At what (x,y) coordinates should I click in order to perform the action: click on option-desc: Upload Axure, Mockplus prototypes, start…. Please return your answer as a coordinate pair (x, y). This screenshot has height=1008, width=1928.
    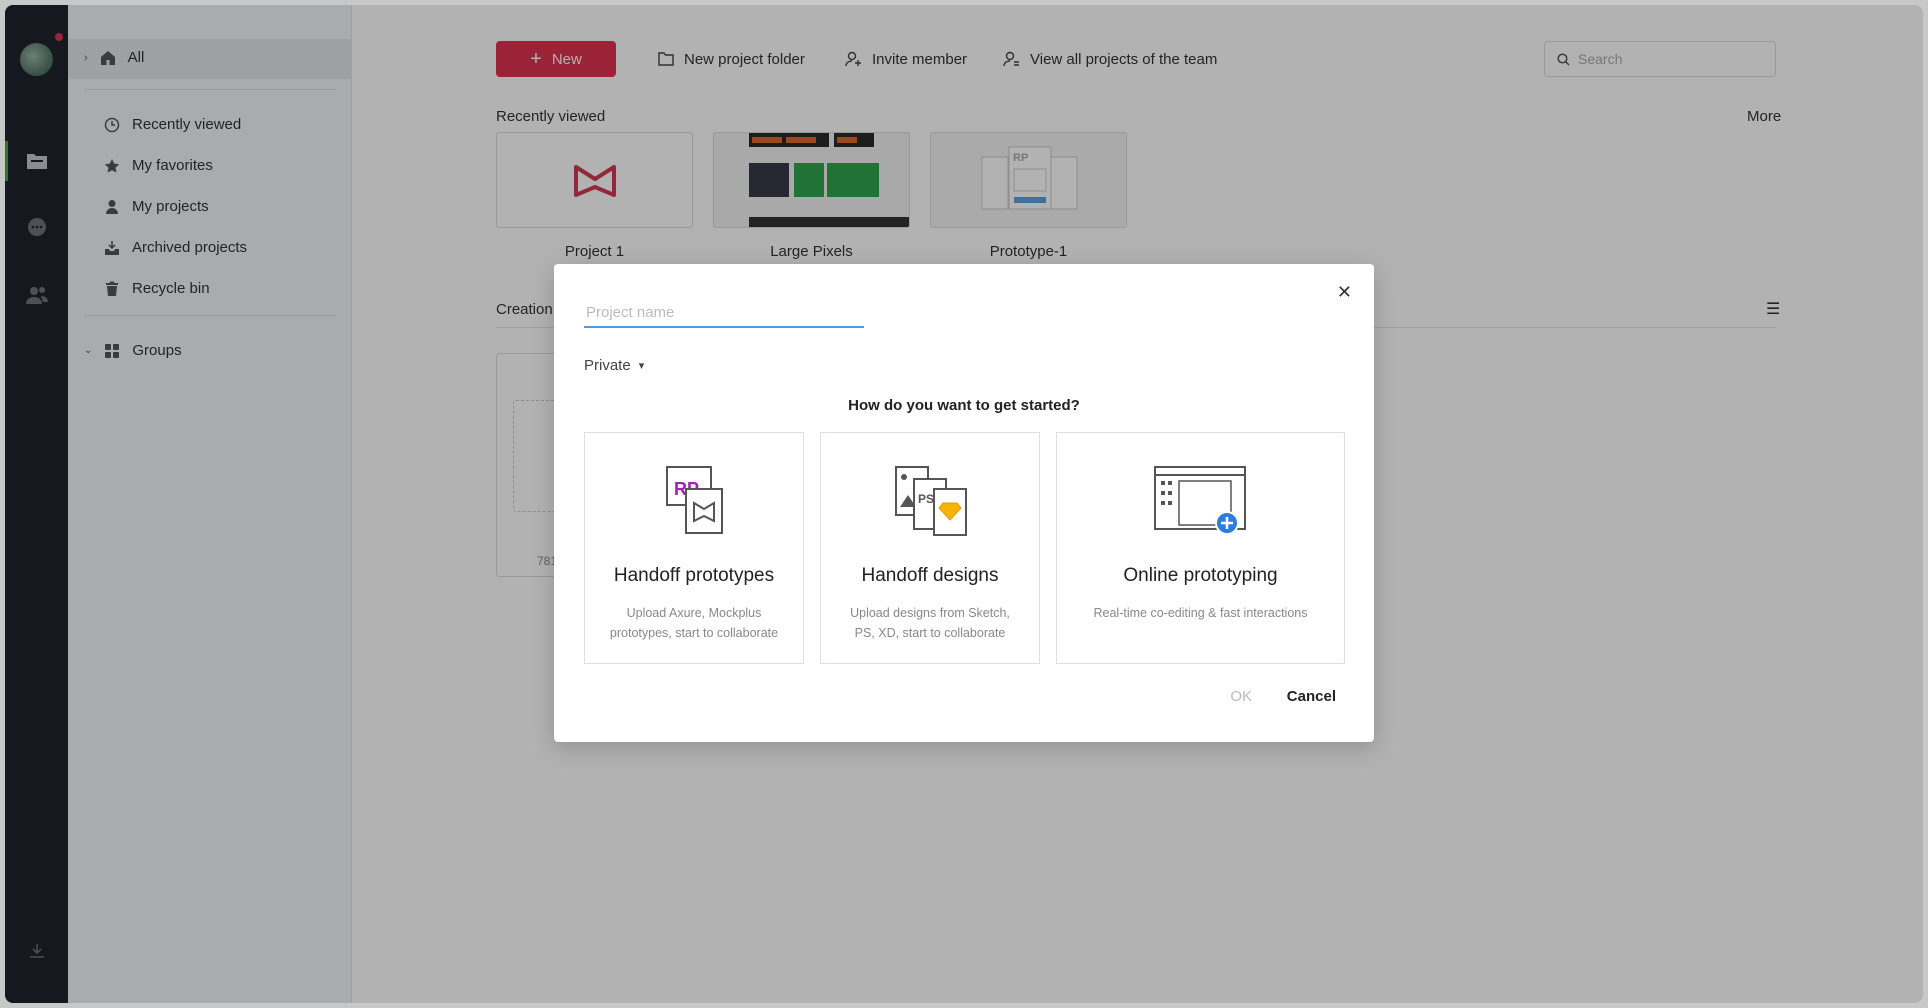
    Looking at the image, I should click on (694, 623).